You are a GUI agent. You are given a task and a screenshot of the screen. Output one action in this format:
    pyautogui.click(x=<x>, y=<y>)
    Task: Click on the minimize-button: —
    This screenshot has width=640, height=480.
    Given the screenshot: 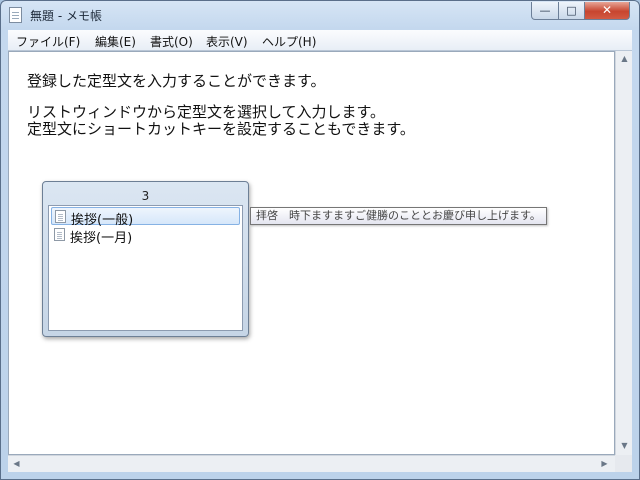 What is the action you would take?
    pyautogui.click(x=545, y=11)
    